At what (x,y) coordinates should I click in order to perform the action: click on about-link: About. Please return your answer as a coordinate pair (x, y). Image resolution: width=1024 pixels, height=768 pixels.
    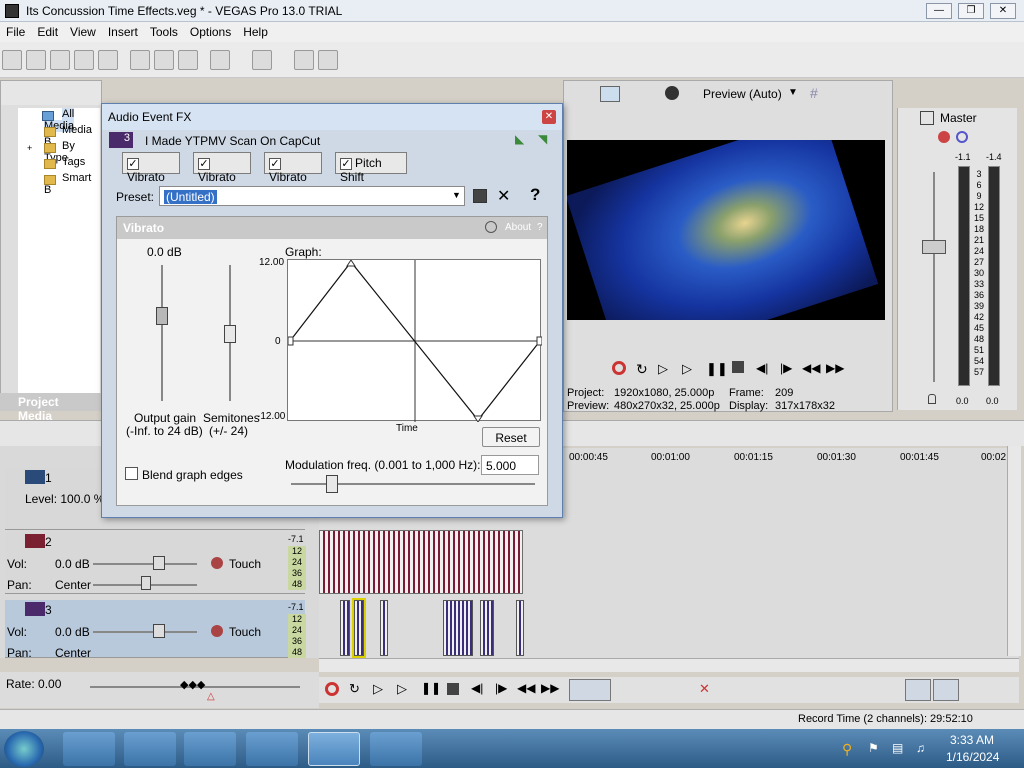
    Looking at the image, I should click on (518, 227).